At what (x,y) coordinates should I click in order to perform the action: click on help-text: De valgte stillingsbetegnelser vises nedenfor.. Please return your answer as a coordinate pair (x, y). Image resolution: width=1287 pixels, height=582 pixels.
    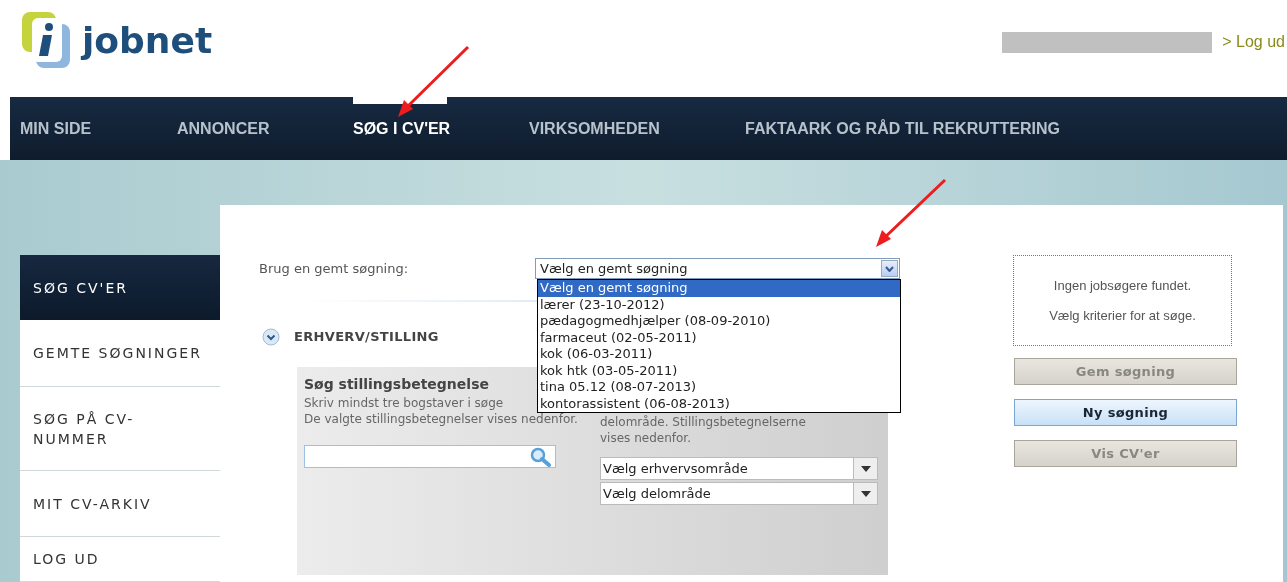
    Looking at the image, I should click on (441, 419).